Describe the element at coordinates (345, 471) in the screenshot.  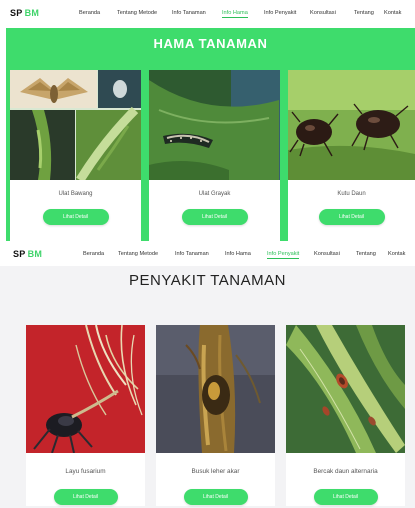
I see `disease-name: Bercak daun alternaria` at that location.